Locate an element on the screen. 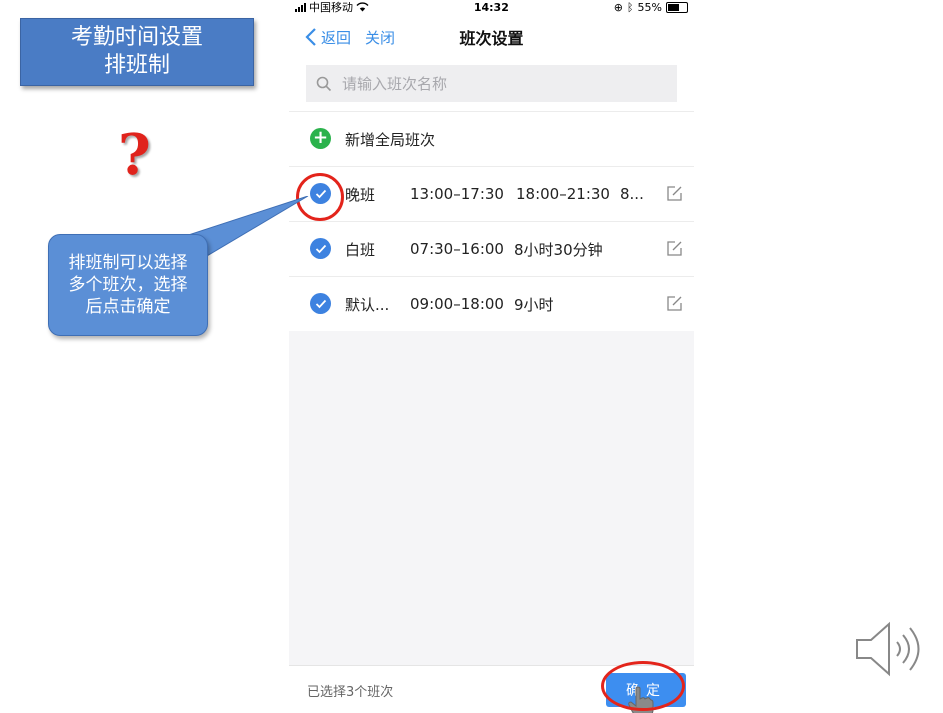 The height and width of the screenshot is (713, 943). battery-icon is located at coordinates (676, 7).